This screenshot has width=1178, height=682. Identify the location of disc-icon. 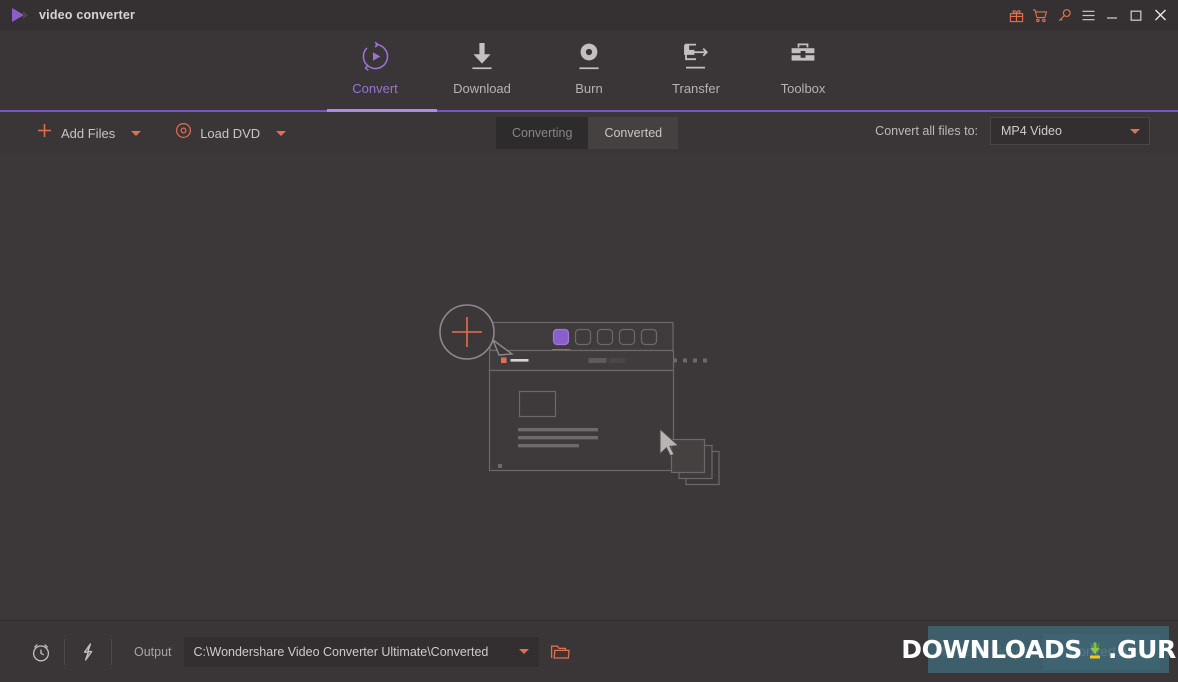
(183, 133).